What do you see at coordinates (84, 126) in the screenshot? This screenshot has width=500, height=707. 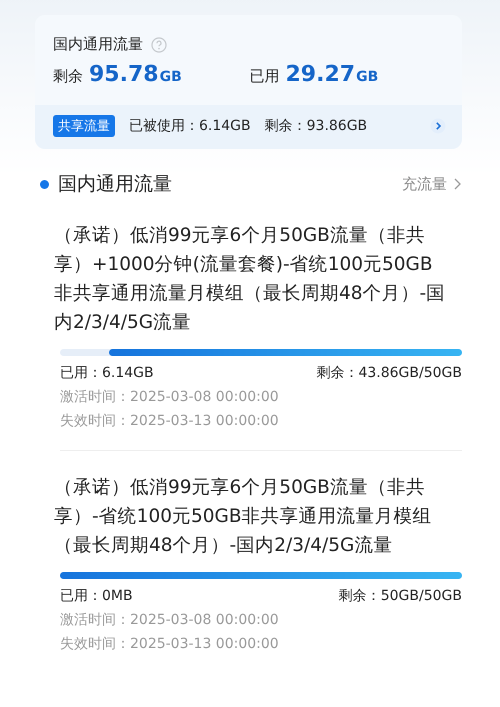 I see `shared-tag: 共享流量` at bounding box center [84, 126].